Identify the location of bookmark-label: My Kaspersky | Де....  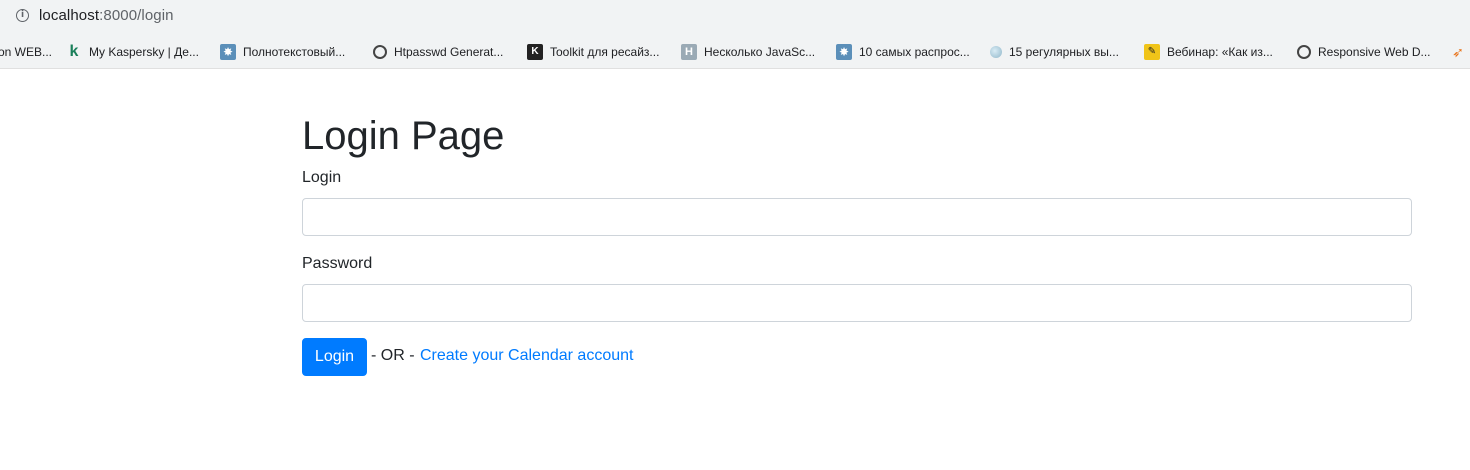
(144, 51).